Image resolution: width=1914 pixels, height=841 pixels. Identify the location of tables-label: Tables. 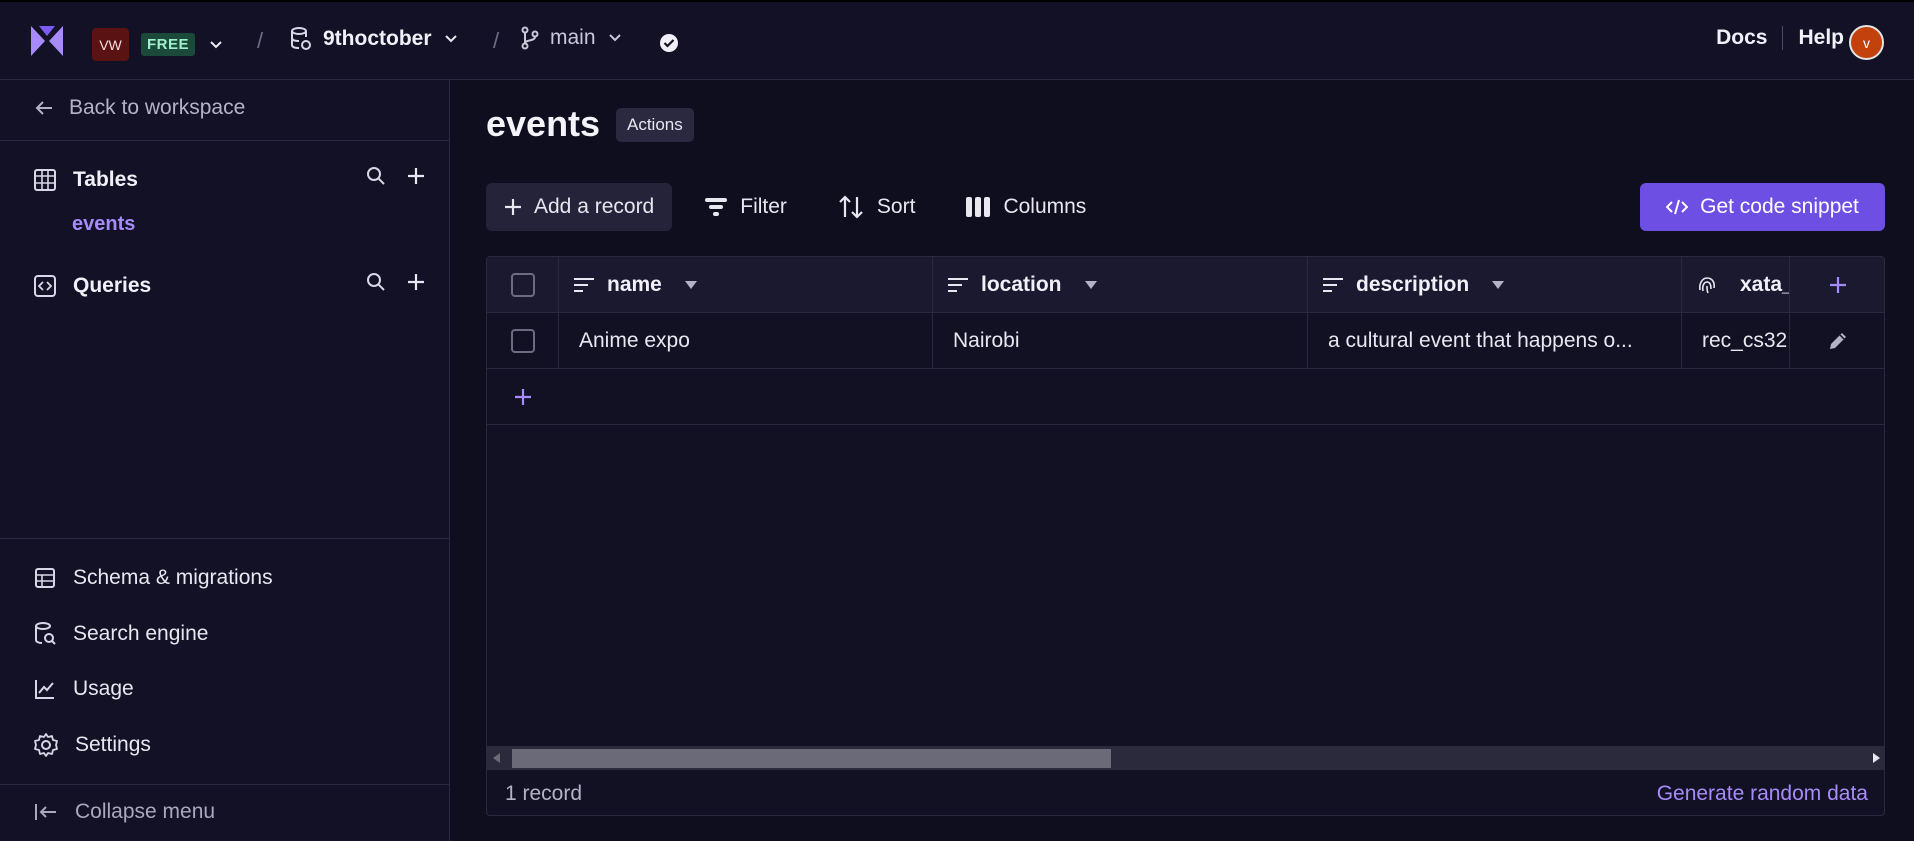
(105, 179).